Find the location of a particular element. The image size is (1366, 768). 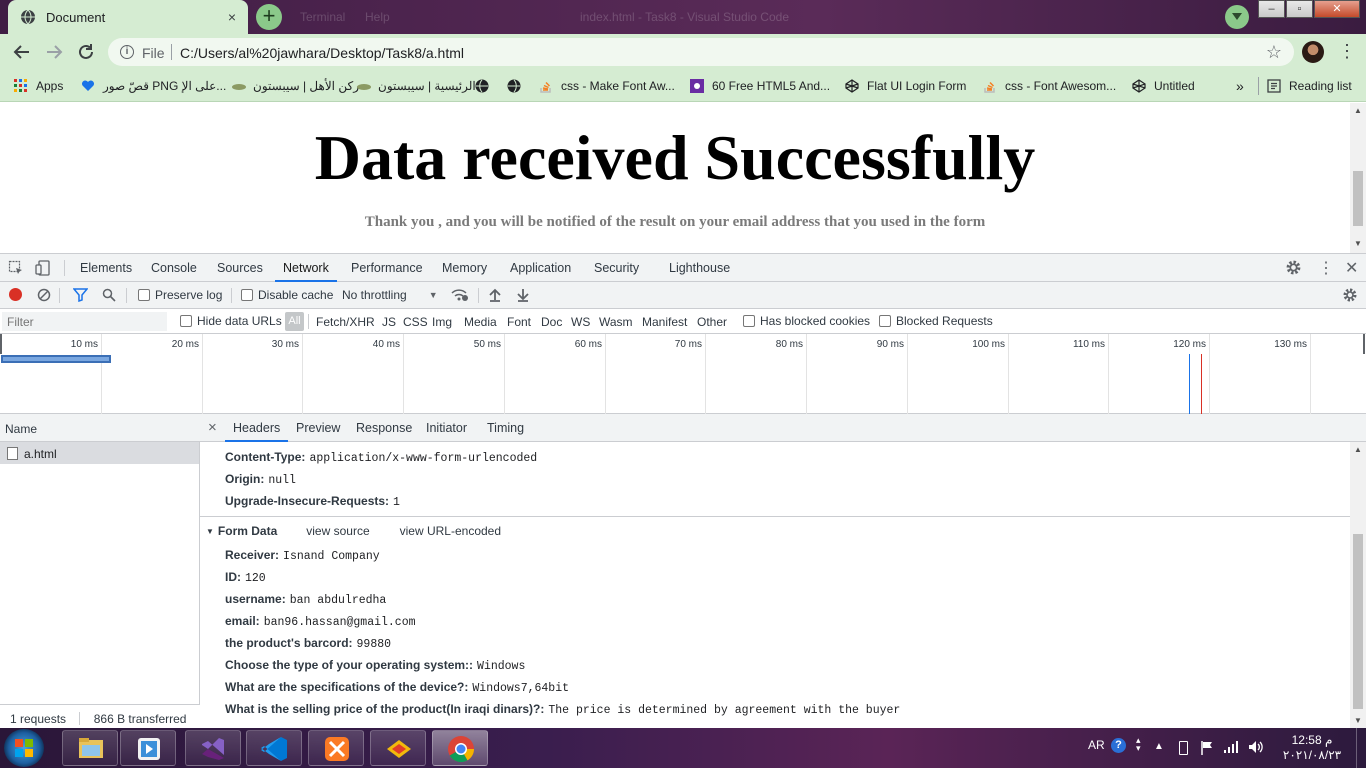

help-icon: ? is located at coordinates (1118, 745).